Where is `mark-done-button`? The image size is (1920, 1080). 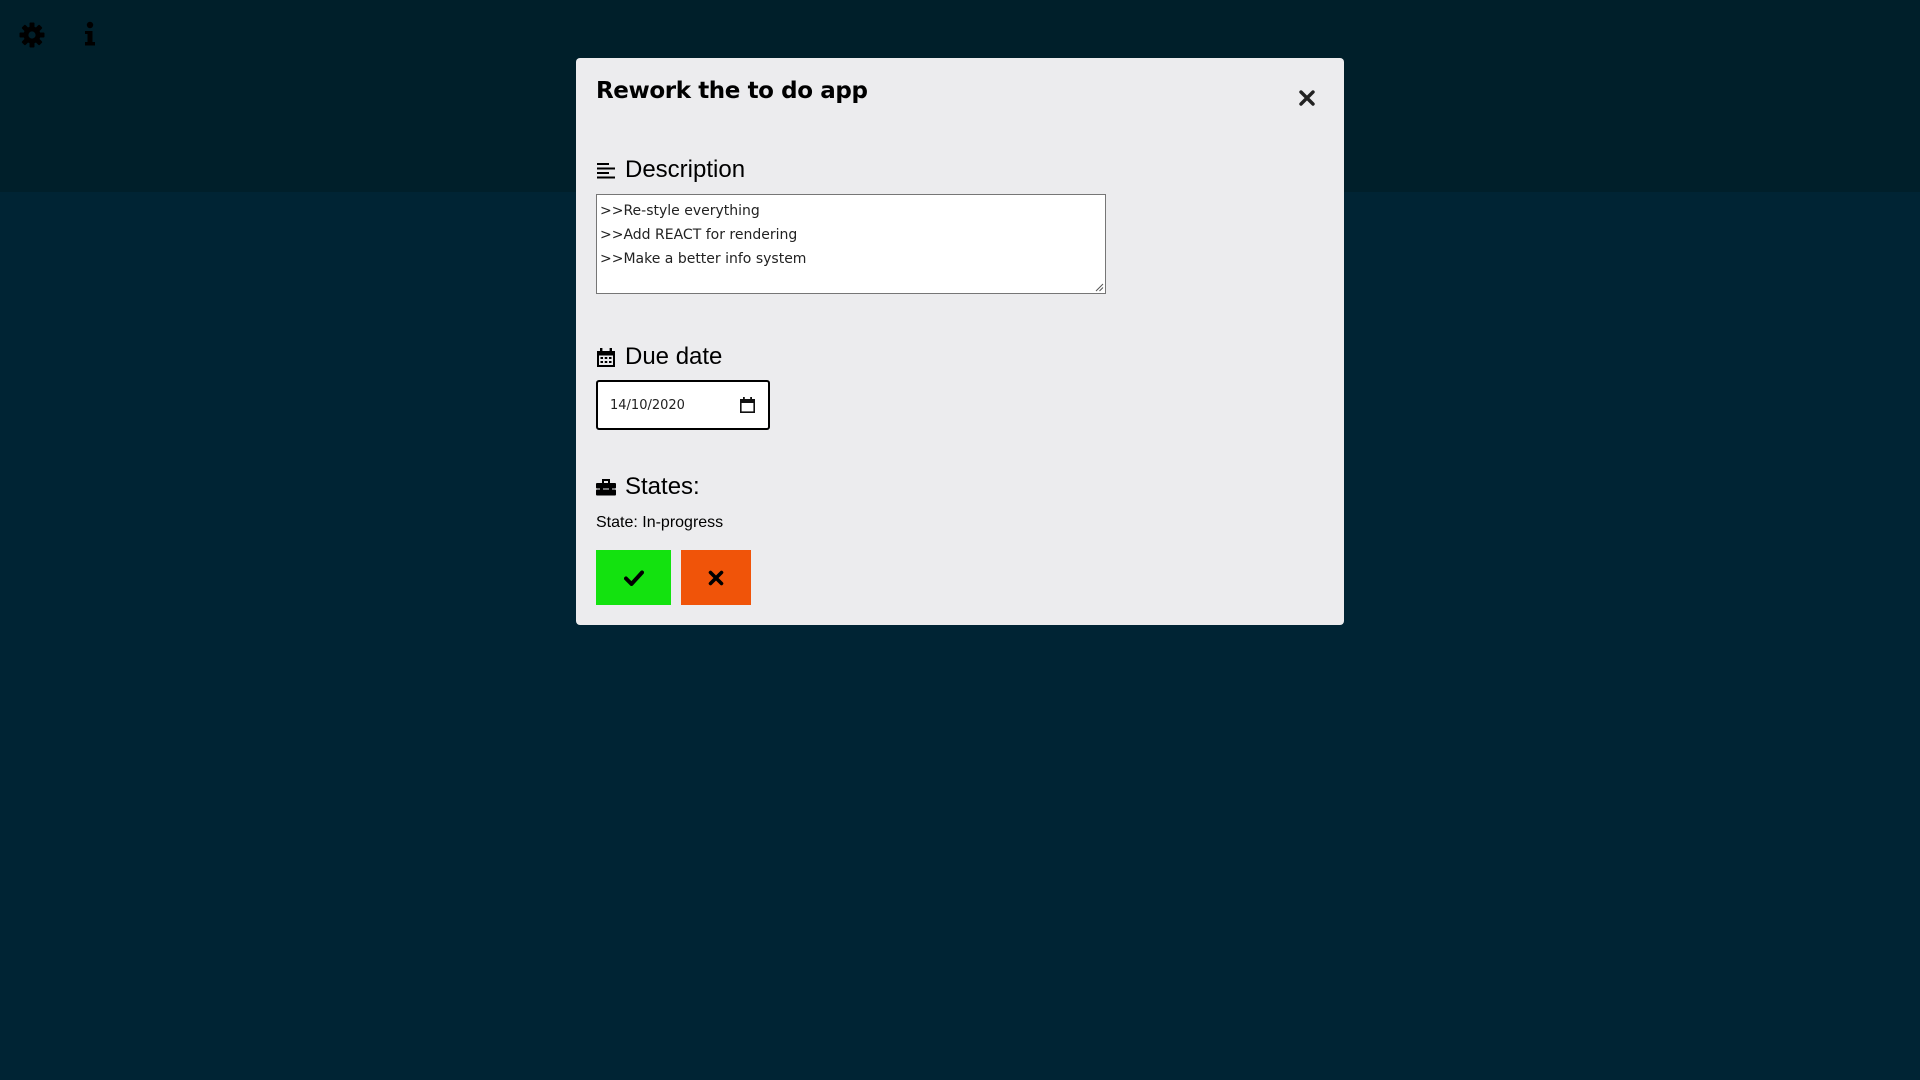 mark-done-button is located at coordinates (633, 577).